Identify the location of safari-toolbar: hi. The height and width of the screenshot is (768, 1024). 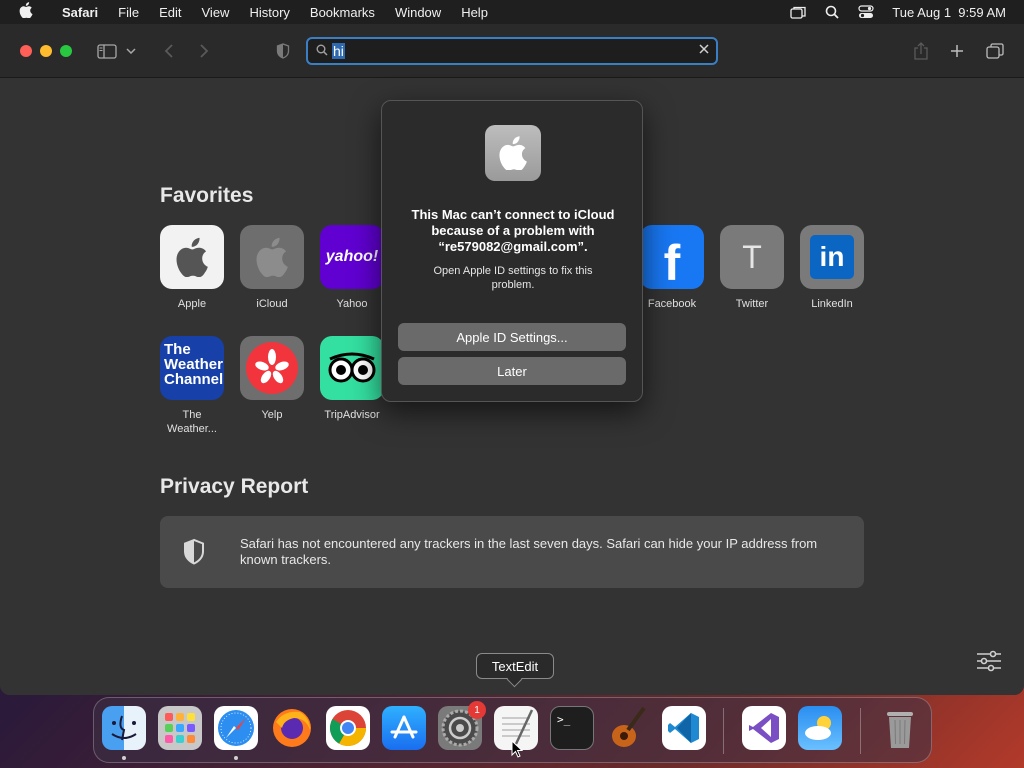
(512, 51).